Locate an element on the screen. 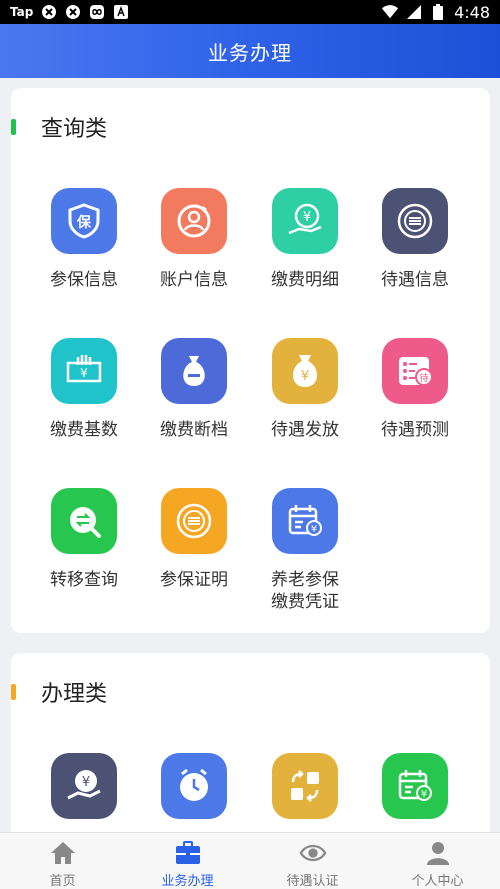 The image size is (500, 889). item-label: 账户信息 is located at coordinates (194, 280).